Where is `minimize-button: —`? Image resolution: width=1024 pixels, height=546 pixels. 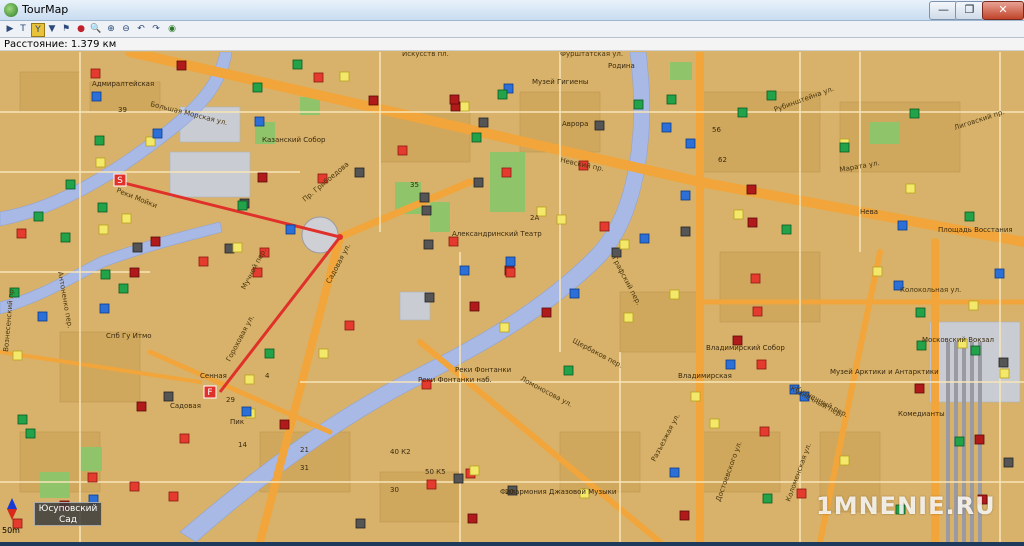 minimize-button: — is located at coordinates (943, 10).